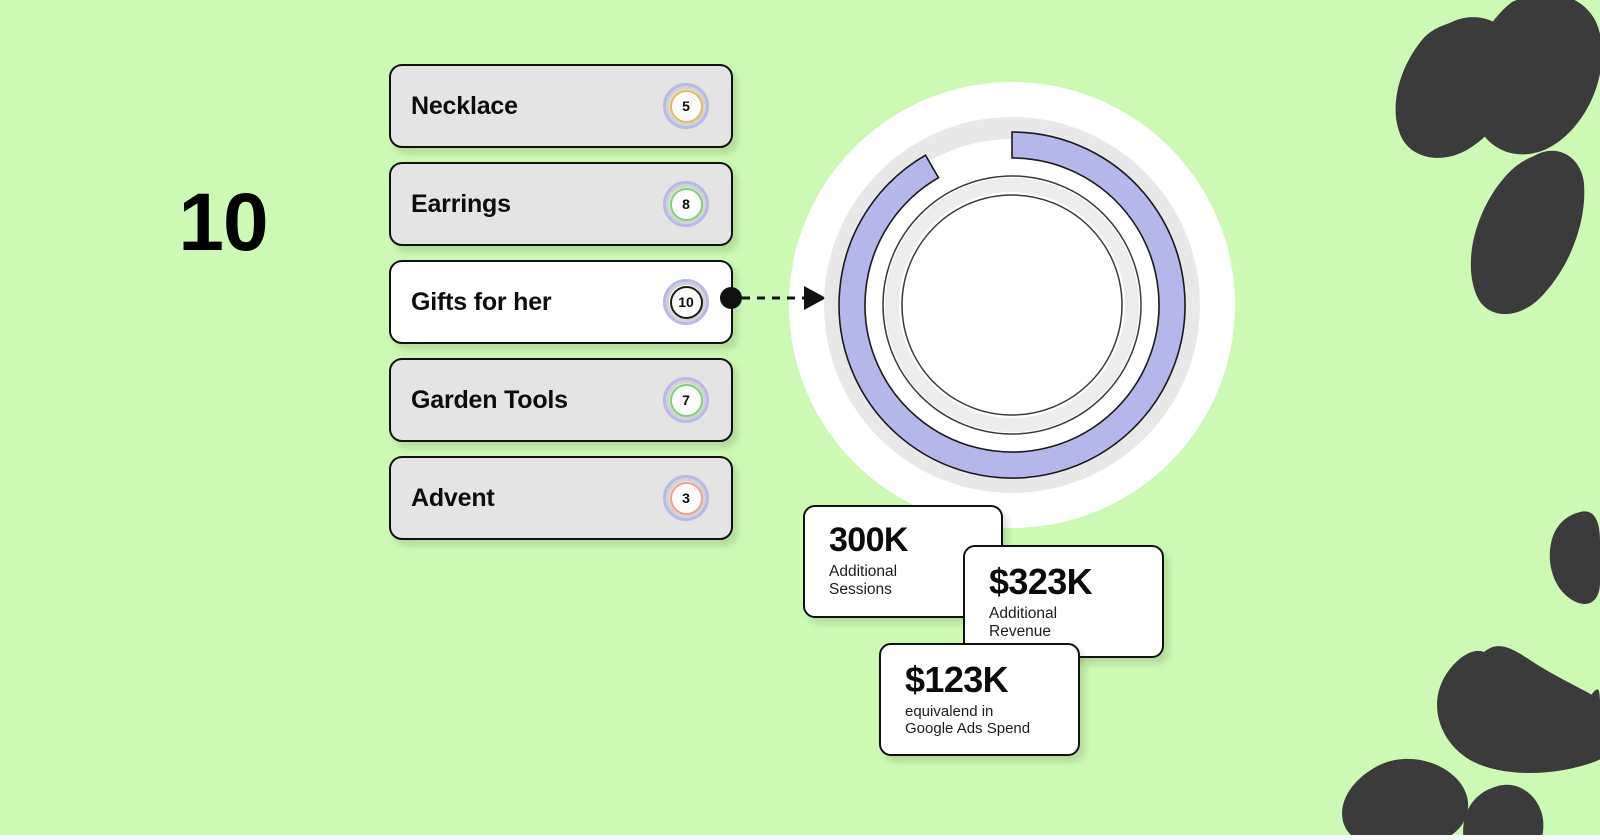 This screenshot has height=840, width=1600. I want to click on gauge-outline-circle-inner, so click(1012, 305).